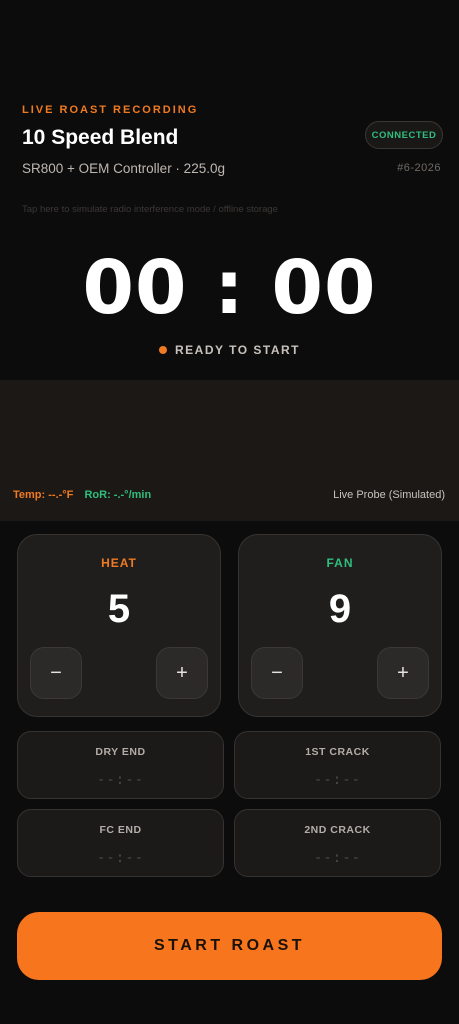 This screenshot has height=1024, width=459. Describe the element at coordinates (120, 752) in the screenshot. I see `milestone-label: DRY END` at that location.